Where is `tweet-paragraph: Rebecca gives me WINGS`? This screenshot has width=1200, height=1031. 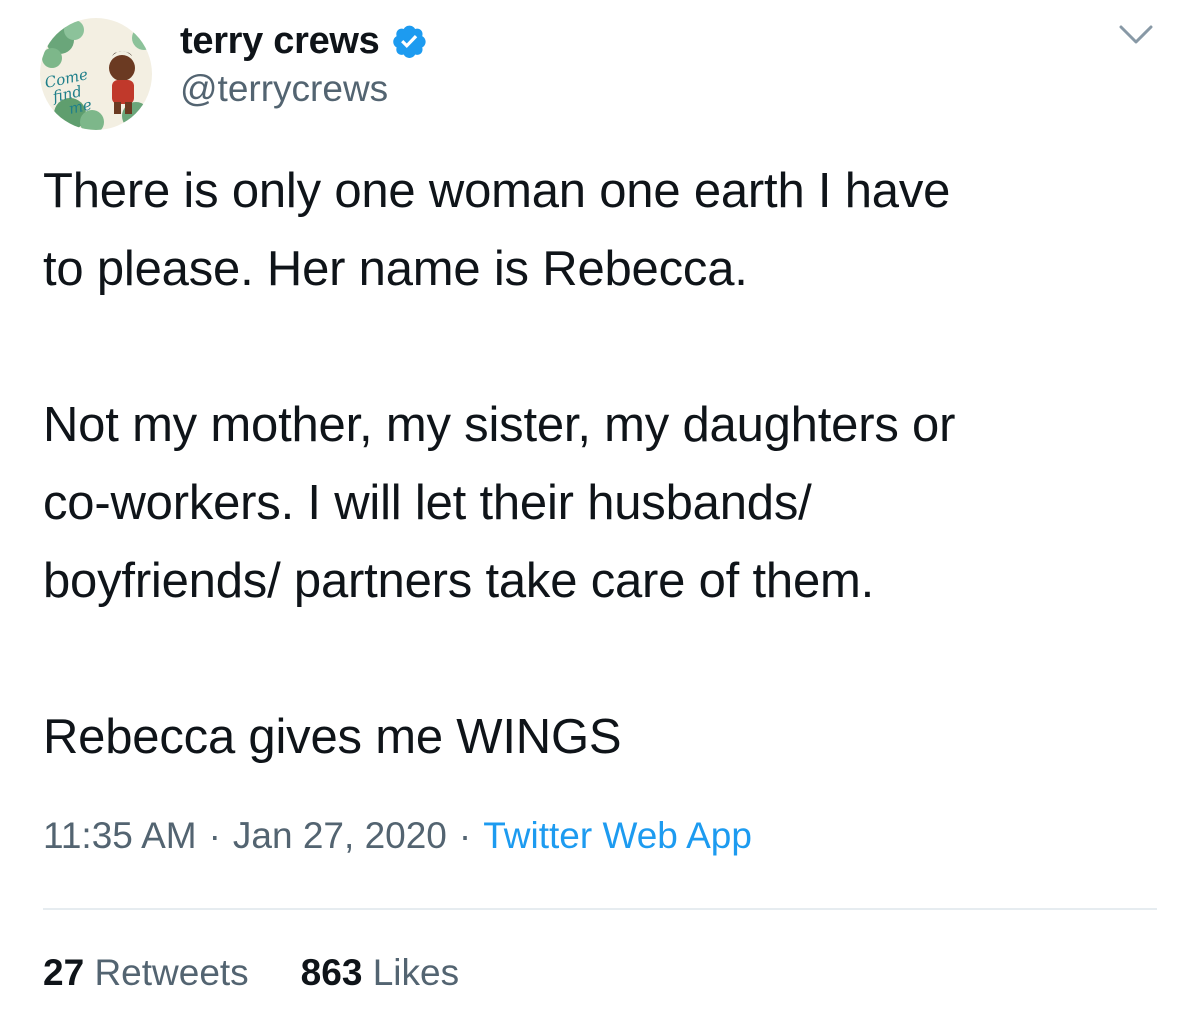 tweet-paragraph: Rebecca gives me WINGS is located at coordinates (332, 737).